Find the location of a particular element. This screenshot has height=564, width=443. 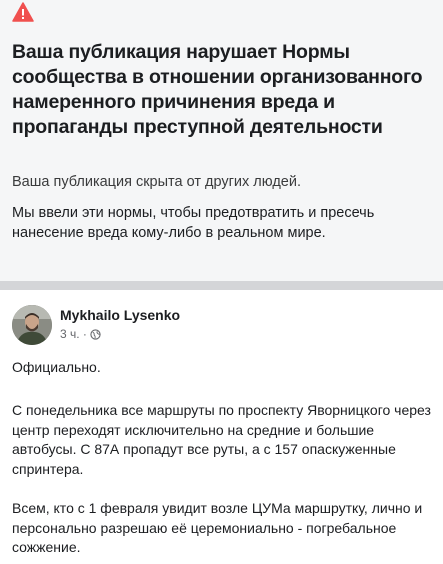

author-name: Mykhailo Lysenko is located at coordinates (120, 315).